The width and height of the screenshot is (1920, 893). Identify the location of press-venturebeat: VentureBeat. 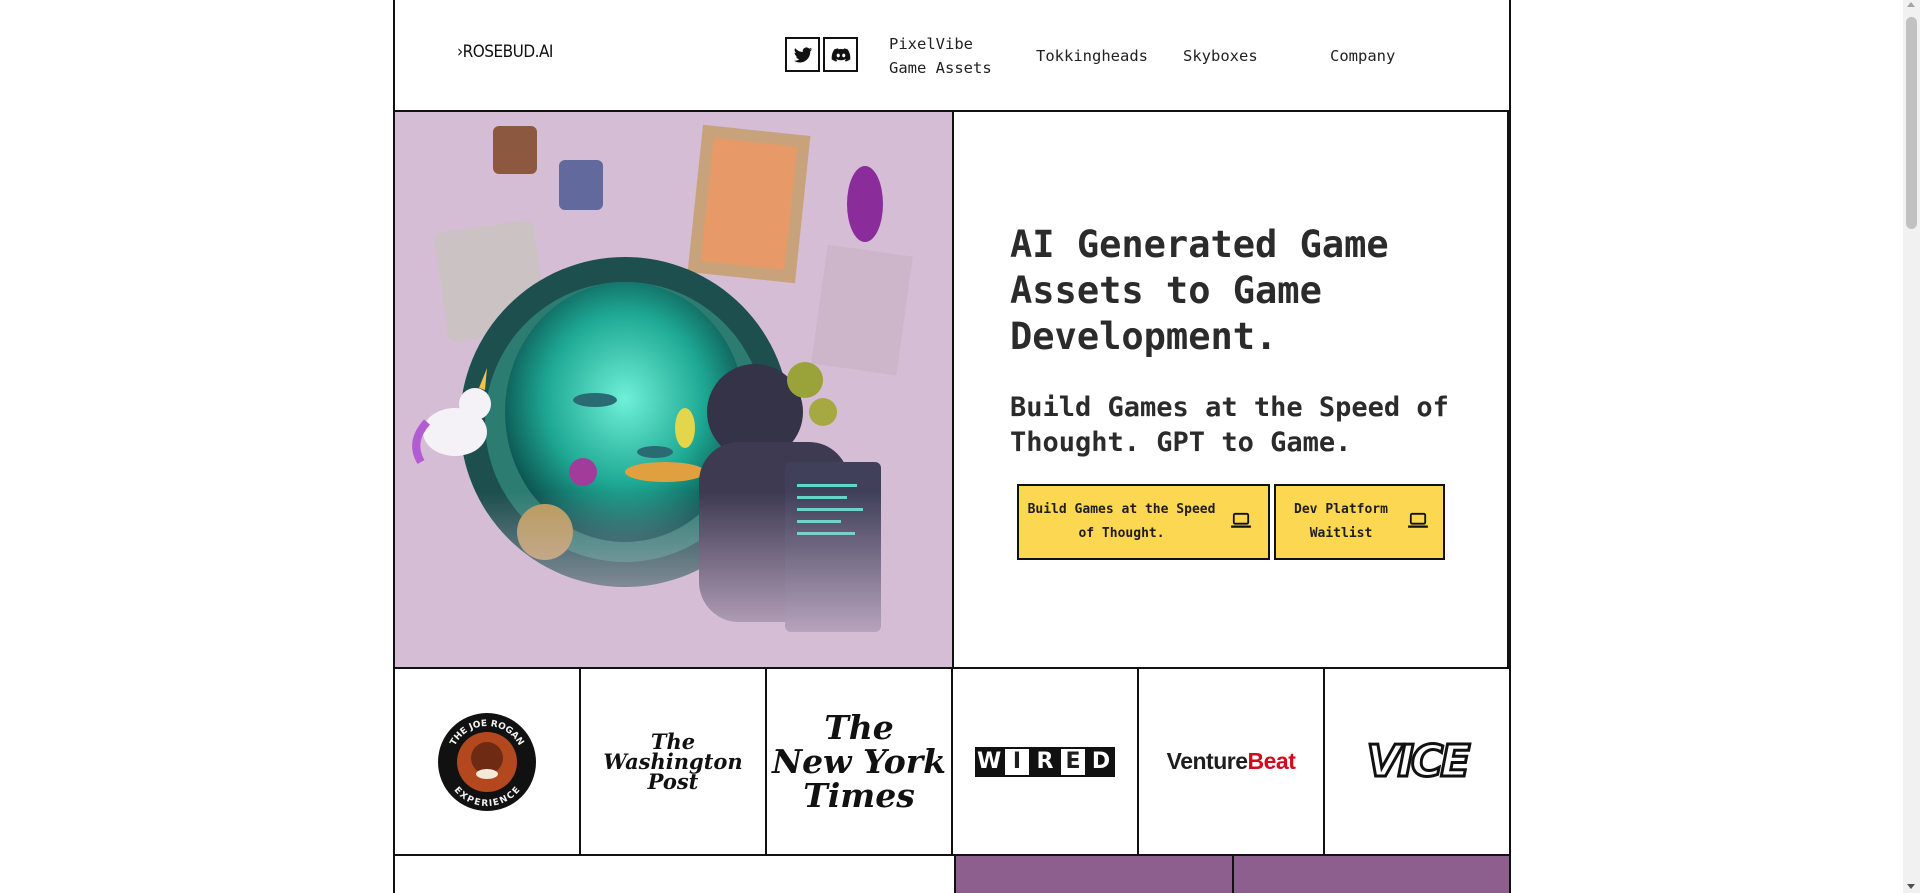
(1232, 761).